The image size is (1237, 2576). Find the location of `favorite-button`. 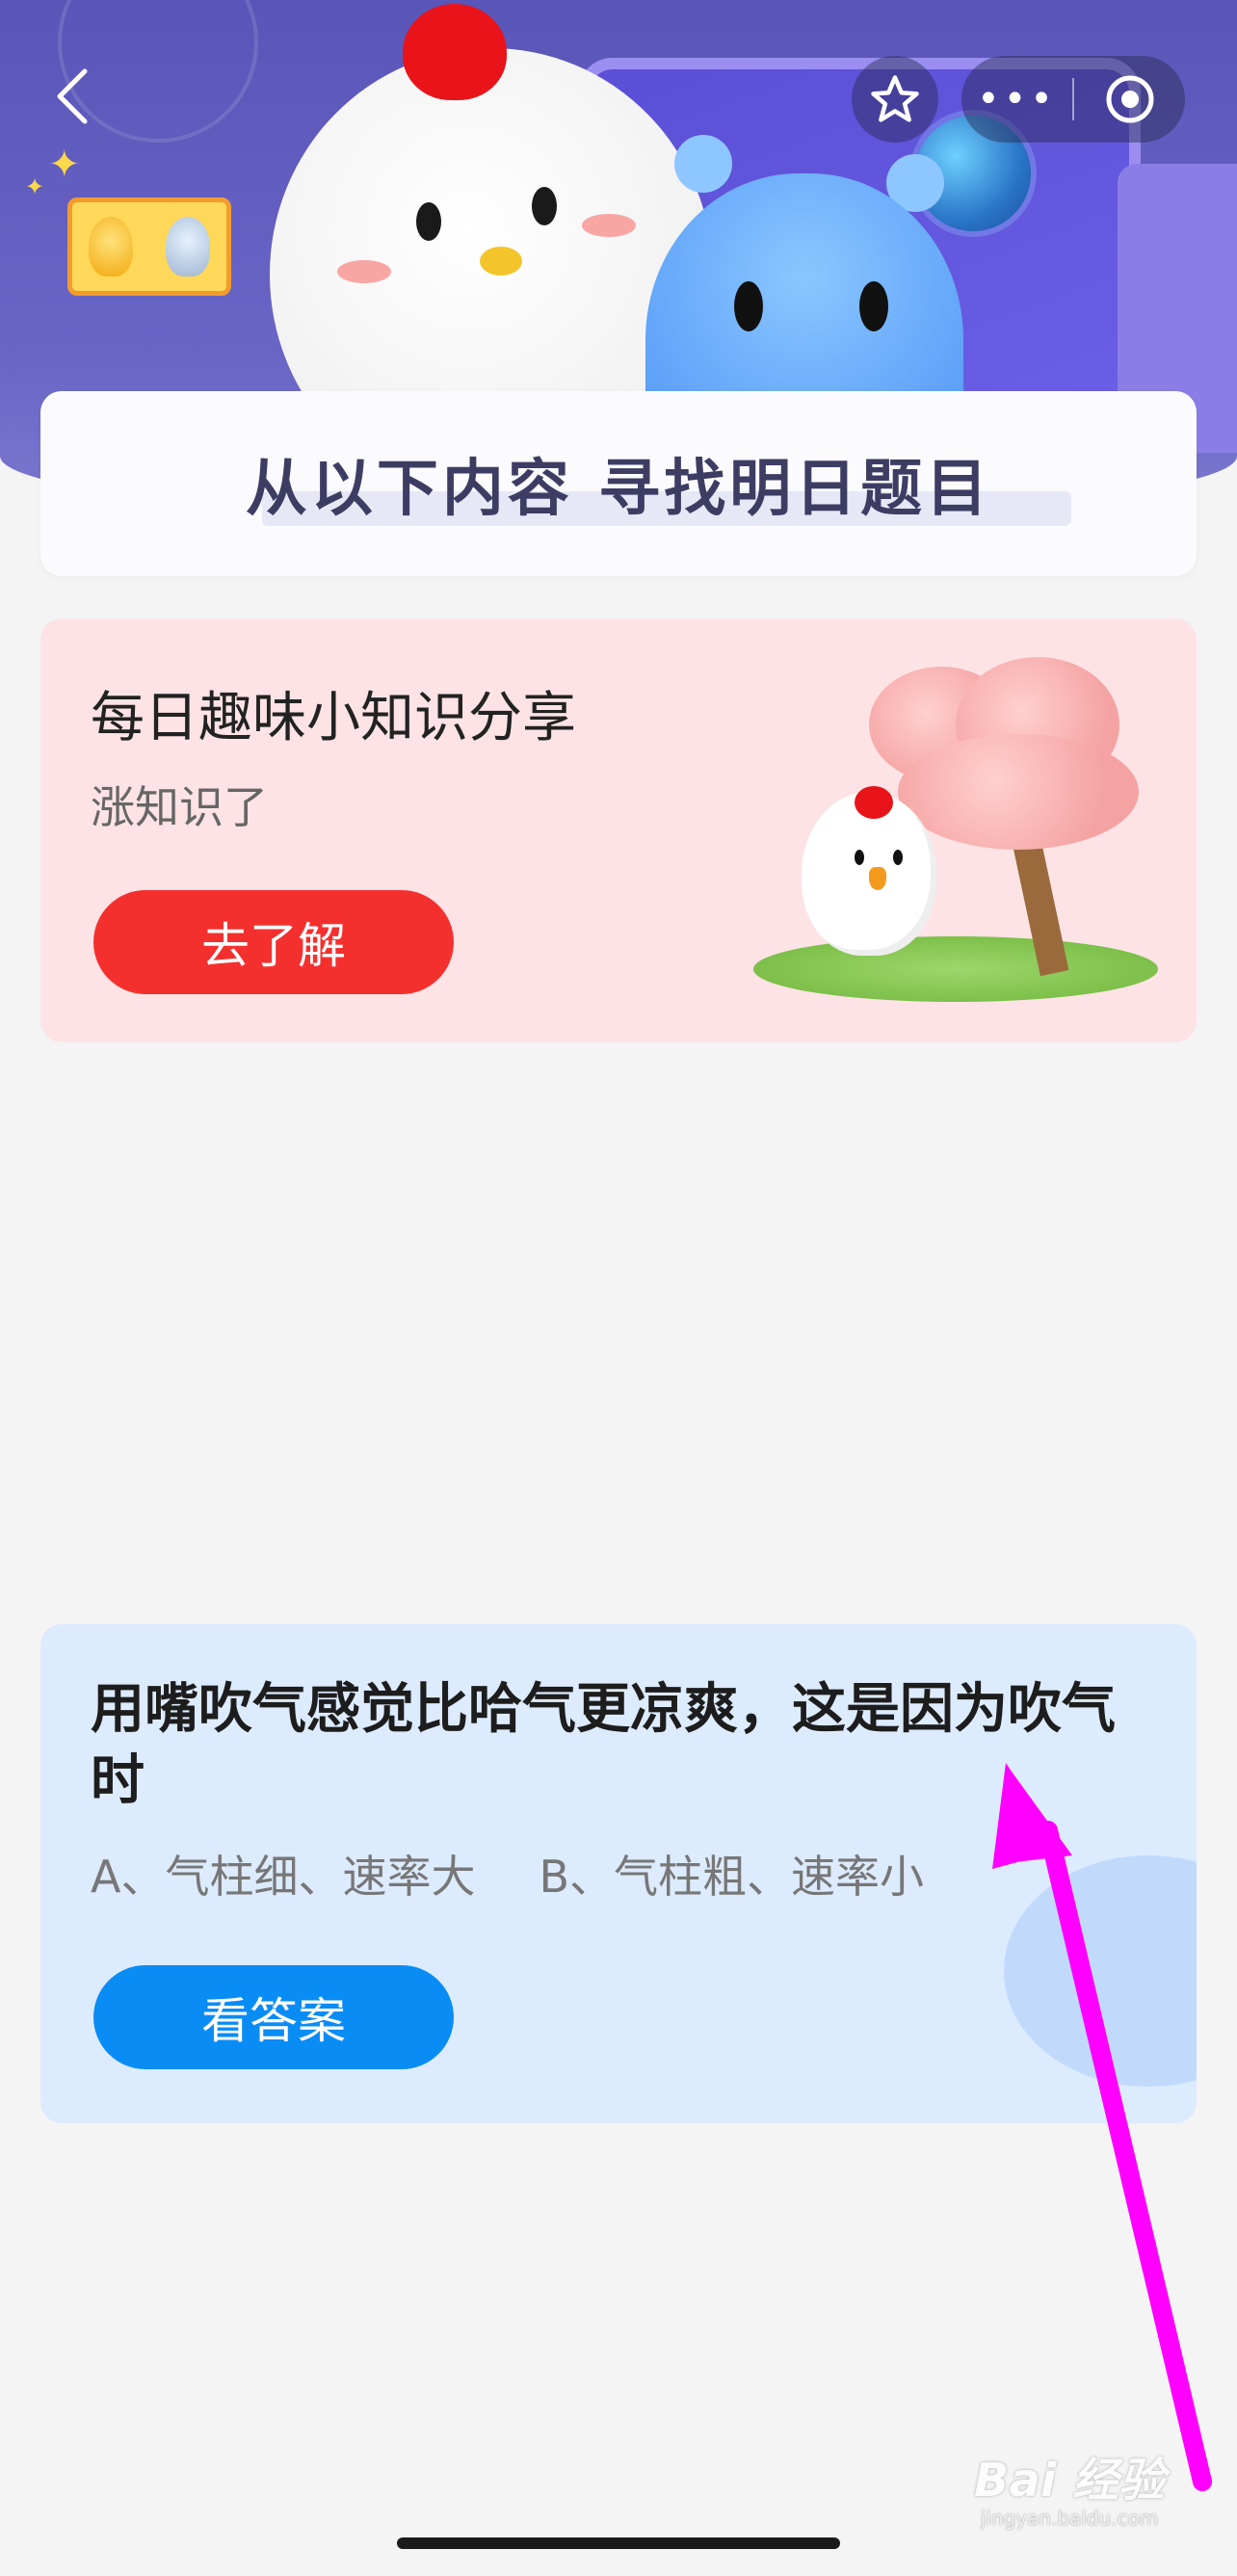

favorite-button is located at coordinates (895, 100).